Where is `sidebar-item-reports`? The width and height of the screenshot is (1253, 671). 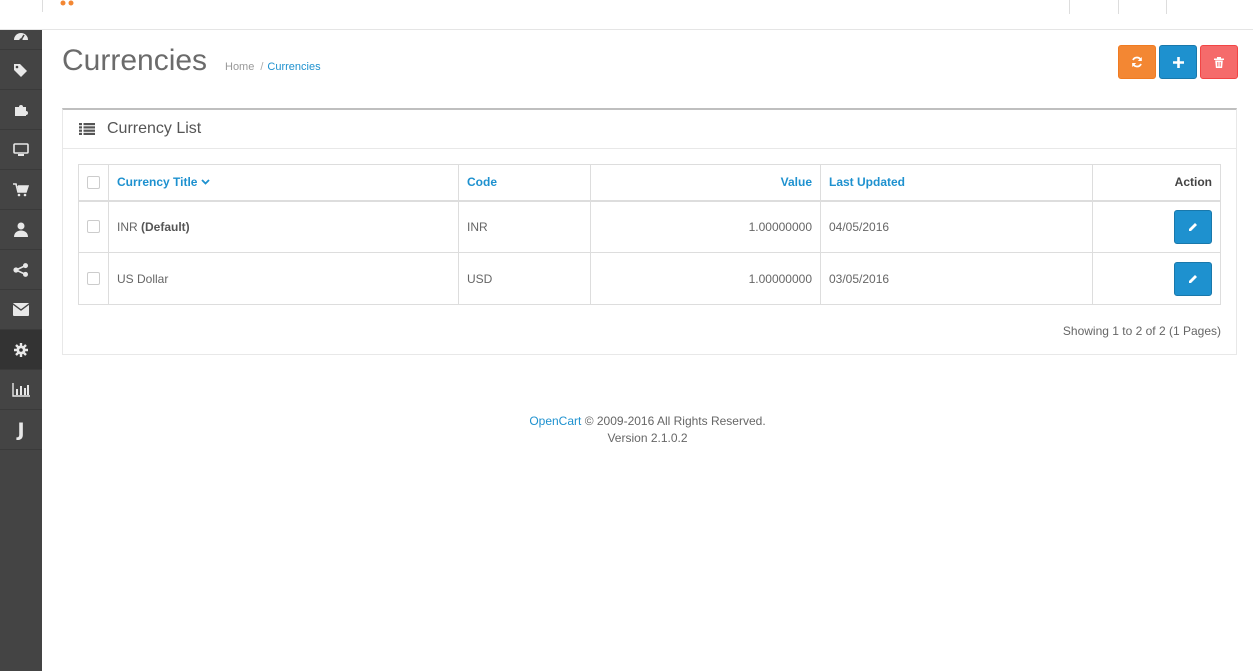
sidebar-item-reports is located at coordinates (21, 390).